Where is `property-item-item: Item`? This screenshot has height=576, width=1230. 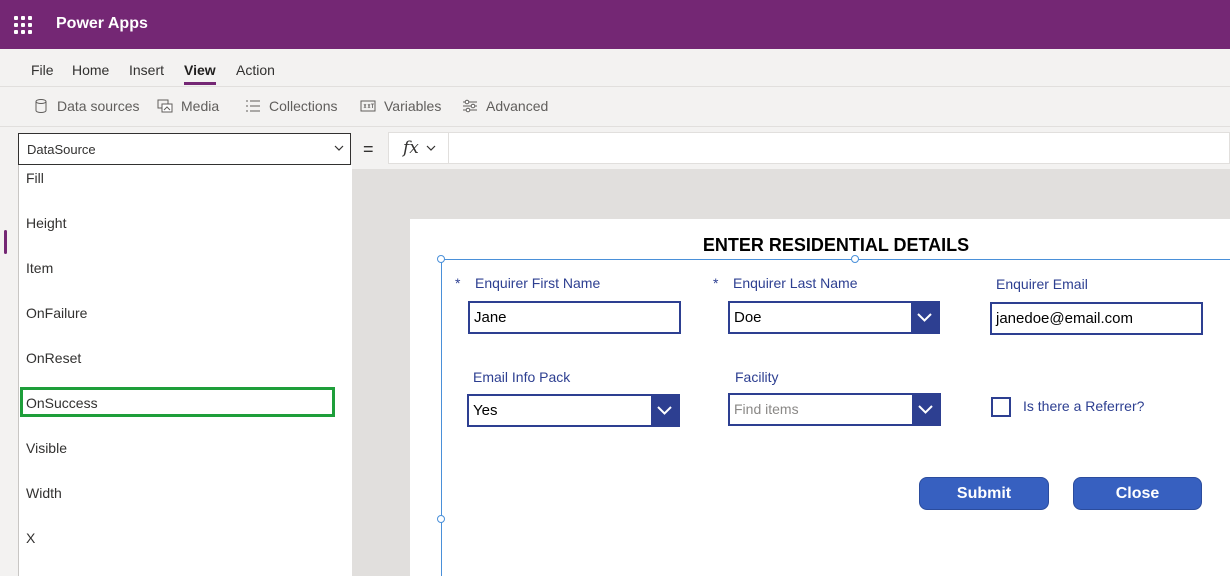 property-item-item: Item is located at coordinates (39, 268).